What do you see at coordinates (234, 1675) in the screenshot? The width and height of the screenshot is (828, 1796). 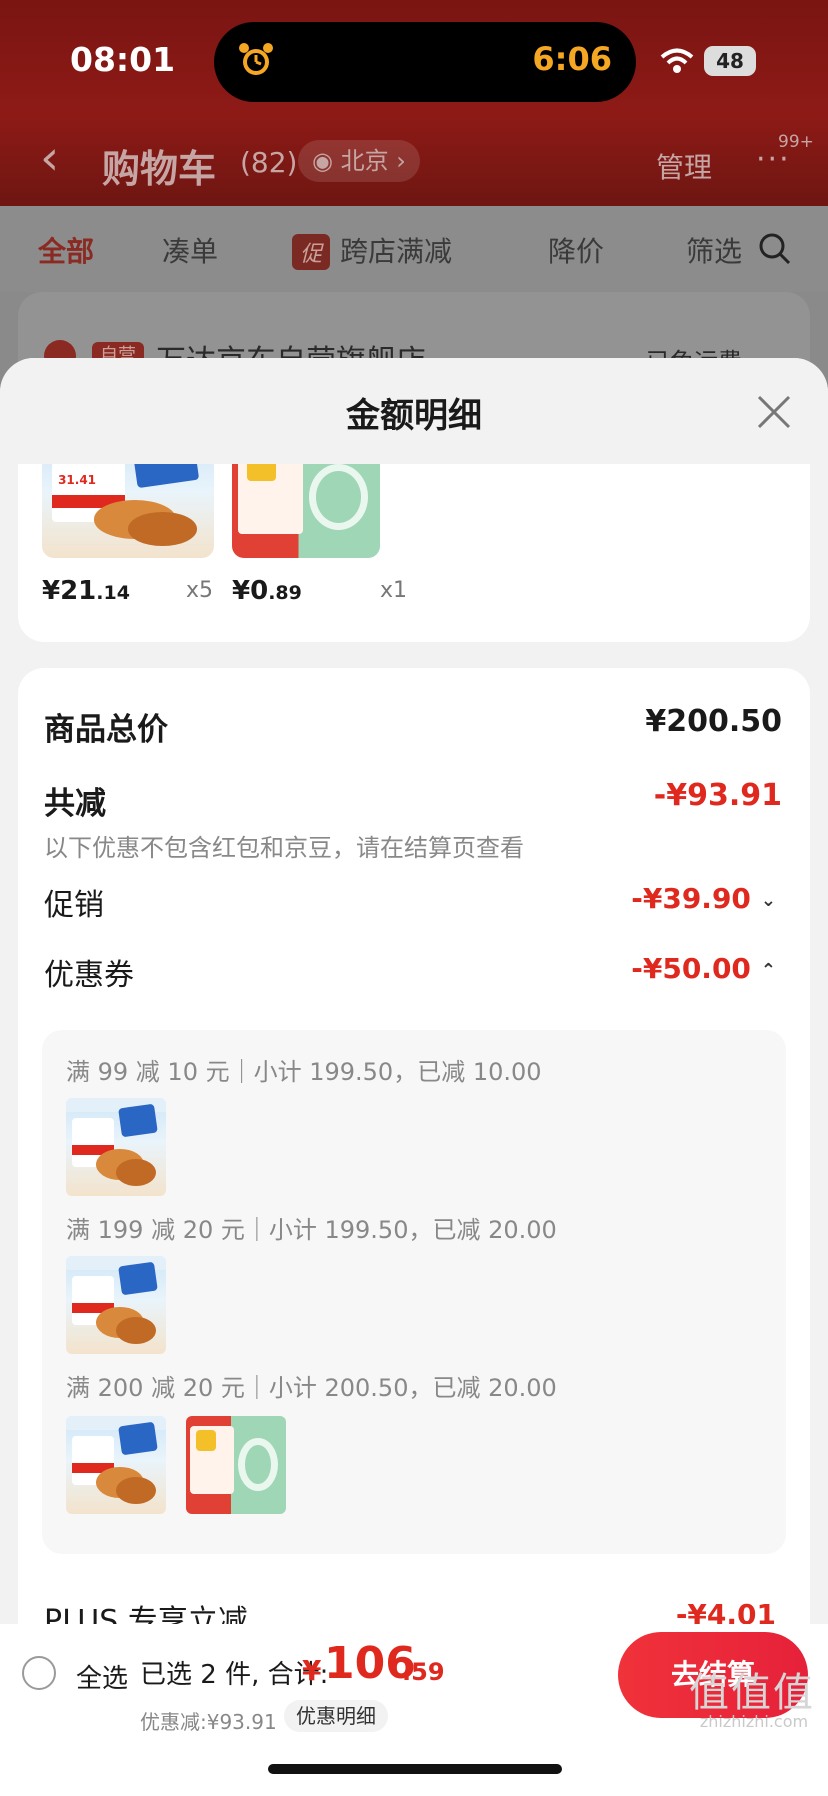 I see `selected-count-text: 已选 2 件, 合计:` at bounding box center [234, 1675].